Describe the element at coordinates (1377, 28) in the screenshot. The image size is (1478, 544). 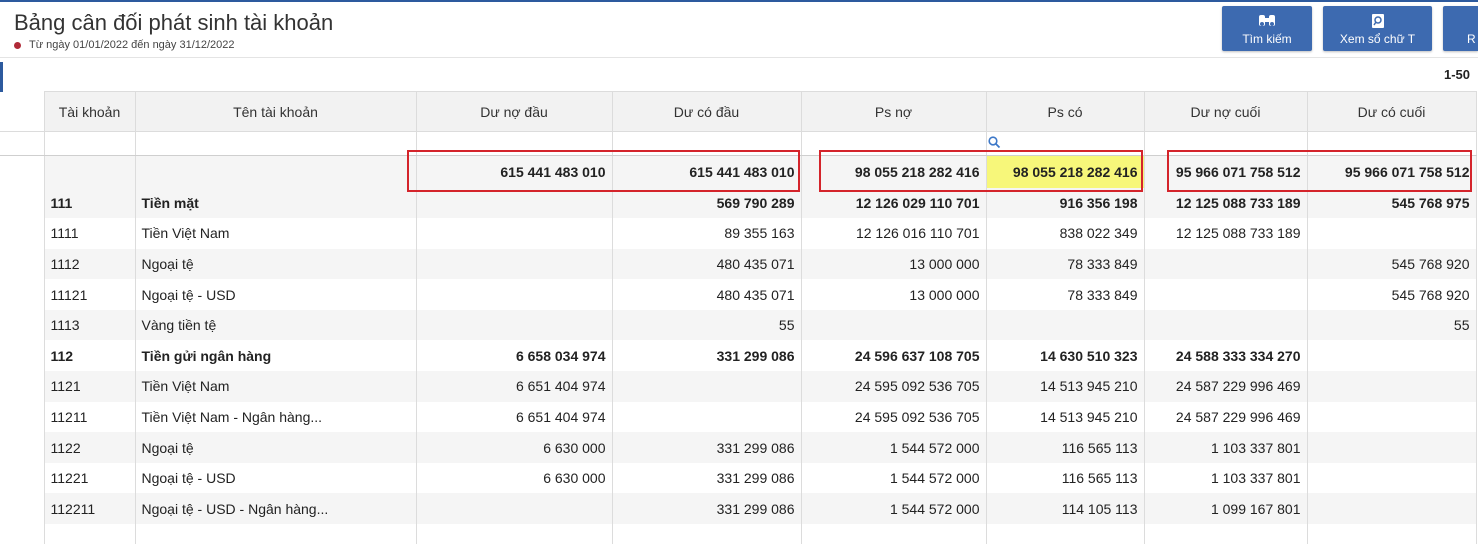
I see `view-ledger-button: Xem sổ chữ T` at that location.